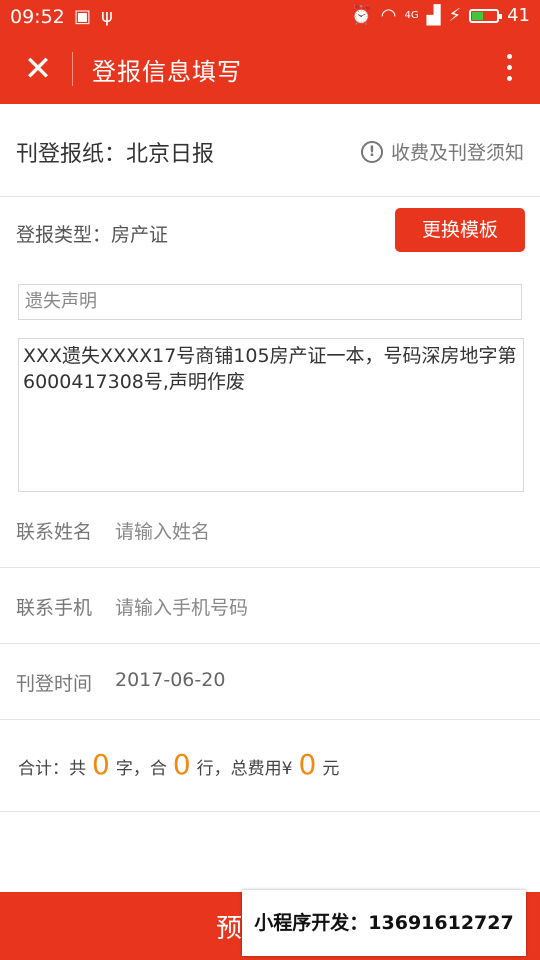 The height and width of the screenshot is (960, 540). What do you see at coordinates (181, 764) in the screenshot?
I see `line-count: 0` at bounding box center [181, 764].